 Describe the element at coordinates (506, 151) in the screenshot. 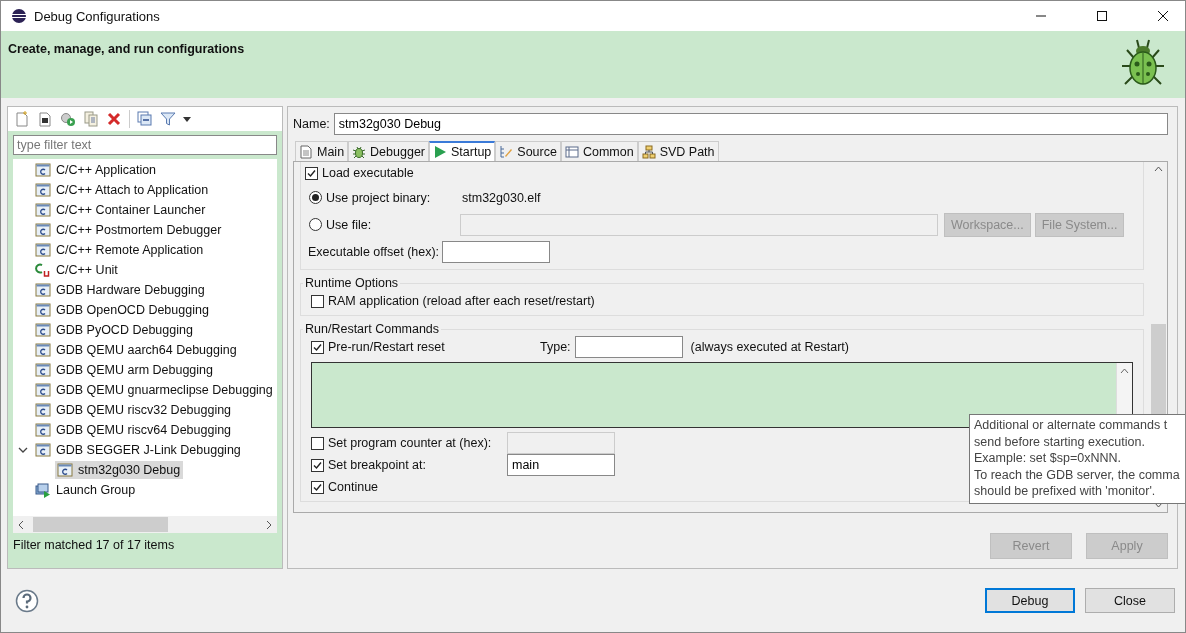

I see `source-tree-icon` at that location.